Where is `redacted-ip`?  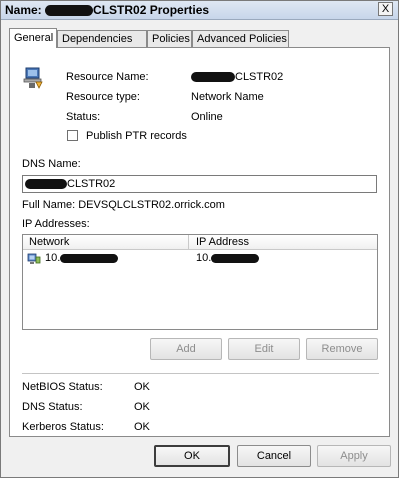 redacted-ip is located at coordinates (235, 258).